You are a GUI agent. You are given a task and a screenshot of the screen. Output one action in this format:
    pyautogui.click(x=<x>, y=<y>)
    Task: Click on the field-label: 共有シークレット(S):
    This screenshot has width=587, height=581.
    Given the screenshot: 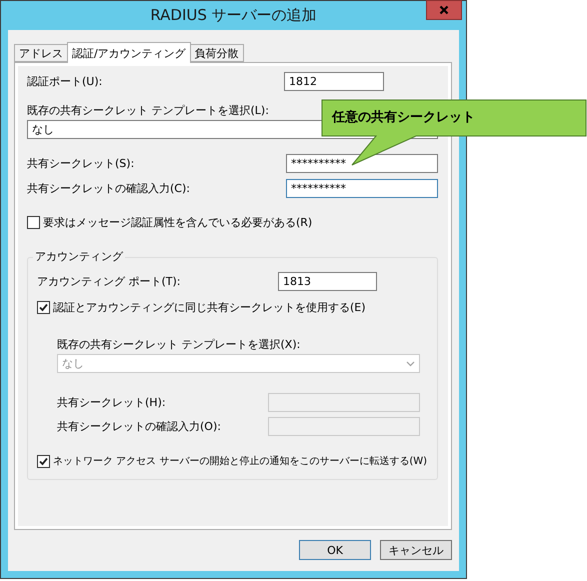 What is the action you would take?
    pyautogui.click(x=80, y=163)
    